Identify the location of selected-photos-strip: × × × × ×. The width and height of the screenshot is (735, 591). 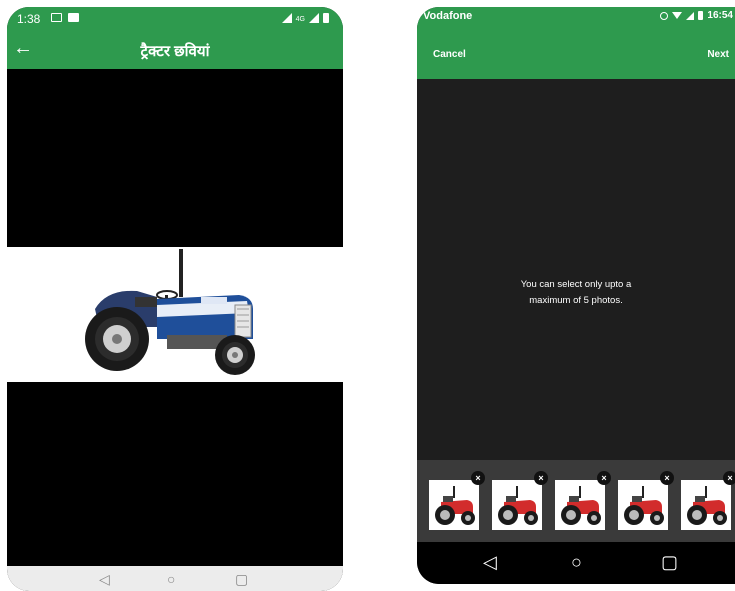
(576, 501).